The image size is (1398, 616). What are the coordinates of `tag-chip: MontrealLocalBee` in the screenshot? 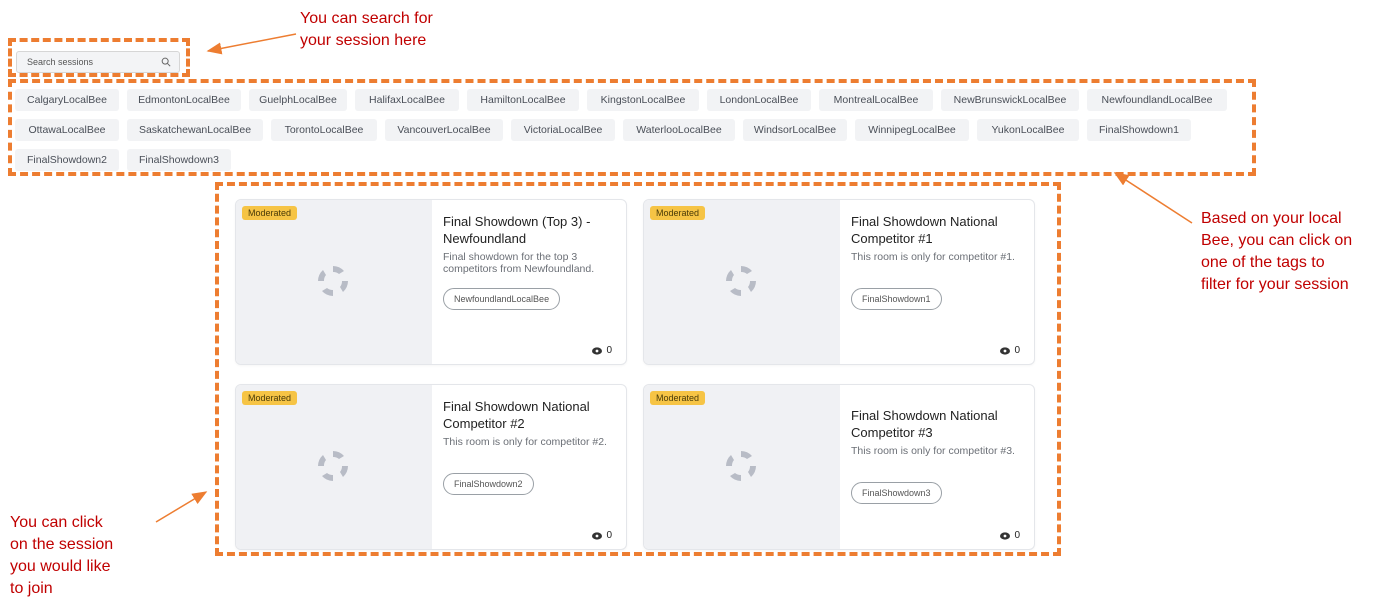 It's located at (876, 100).